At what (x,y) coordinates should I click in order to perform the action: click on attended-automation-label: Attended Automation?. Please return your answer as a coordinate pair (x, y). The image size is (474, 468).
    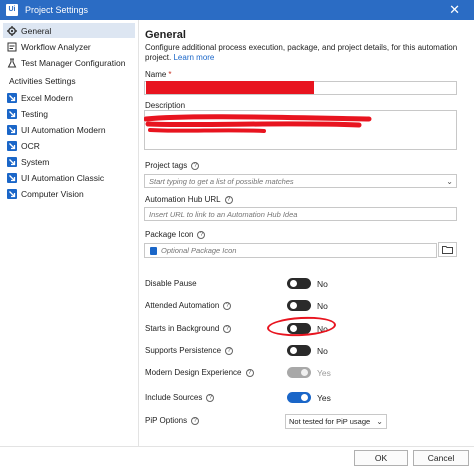
    Looking at the image, I should click on (188, 305).